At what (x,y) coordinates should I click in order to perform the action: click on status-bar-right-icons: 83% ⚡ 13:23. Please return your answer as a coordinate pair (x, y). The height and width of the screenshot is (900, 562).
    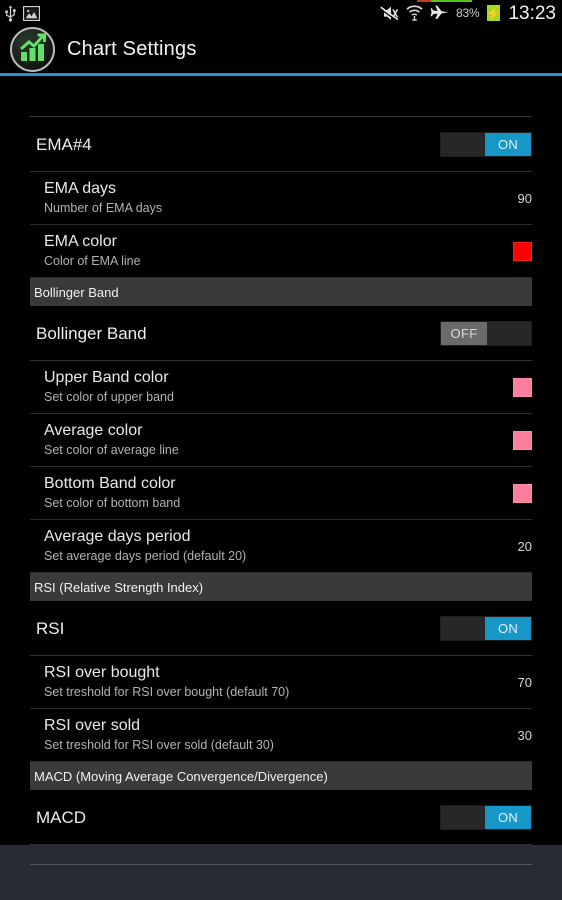
    Looking at the image, I should click on (468, 13).